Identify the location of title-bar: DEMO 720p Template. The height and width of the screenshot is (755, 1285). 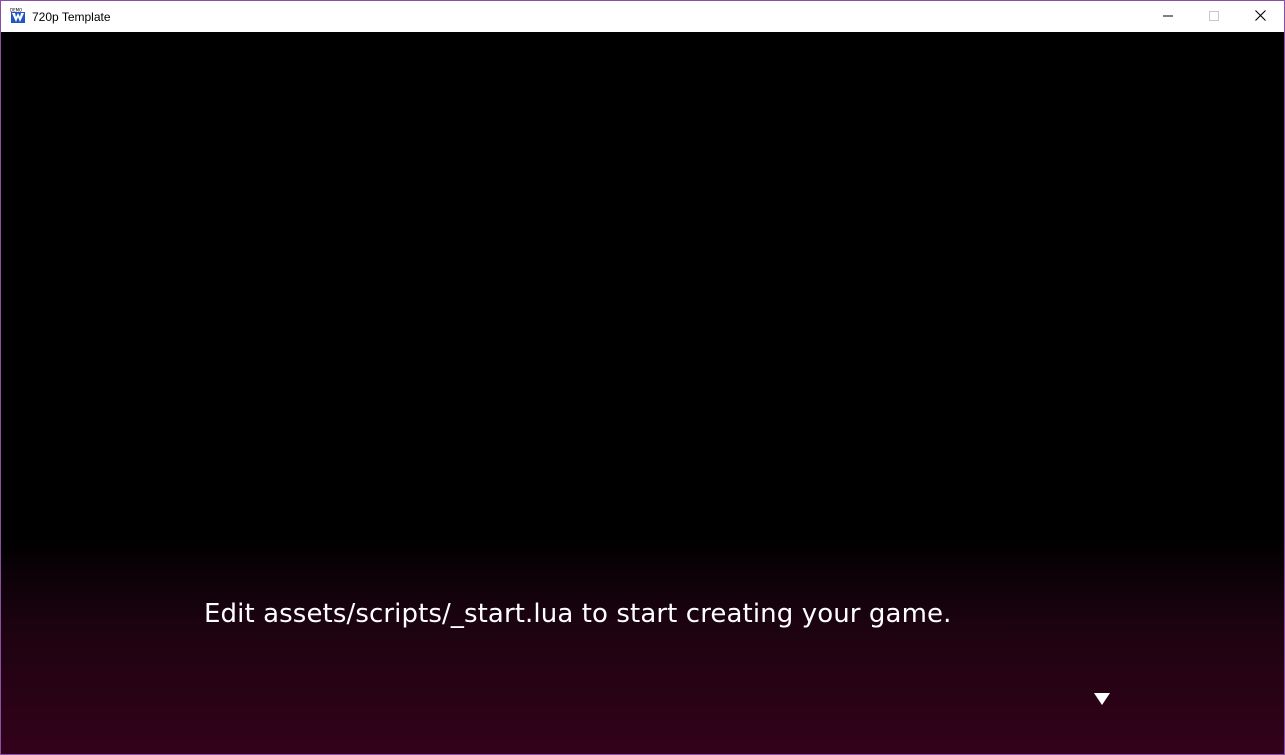
(642, 16).